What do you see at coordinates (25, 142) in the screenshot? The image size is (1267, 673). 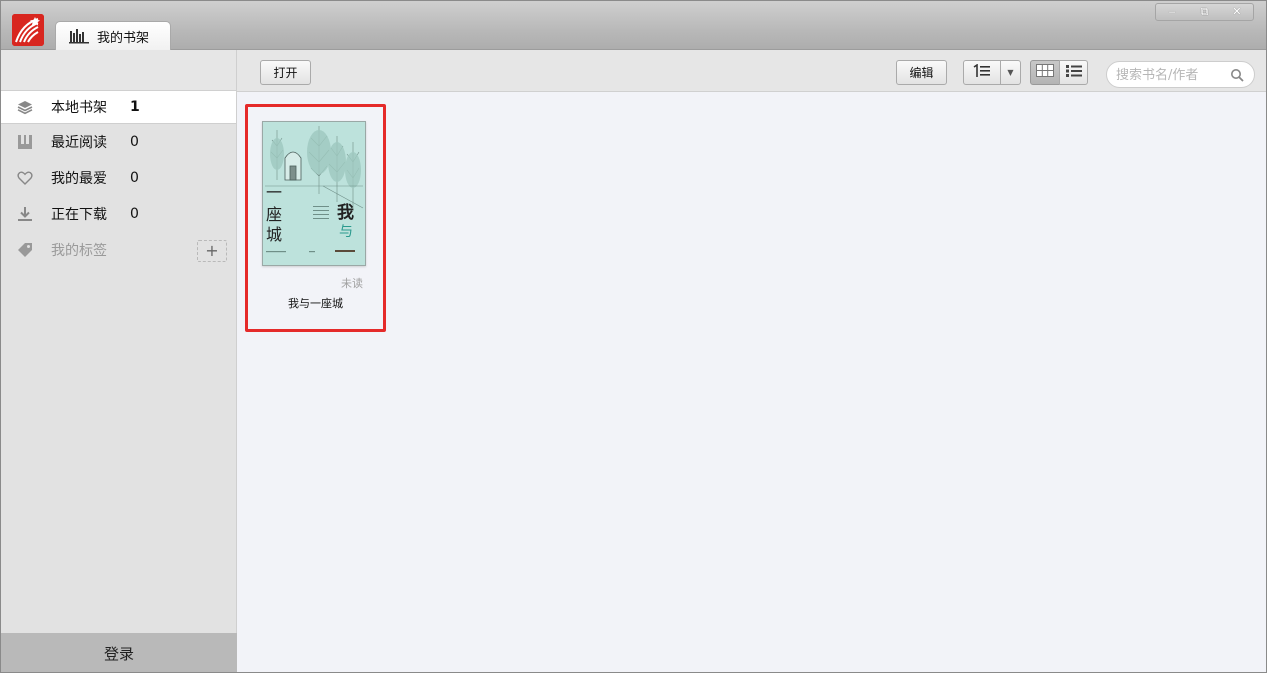 I see `book-icon` at bounding box center [25, 142].